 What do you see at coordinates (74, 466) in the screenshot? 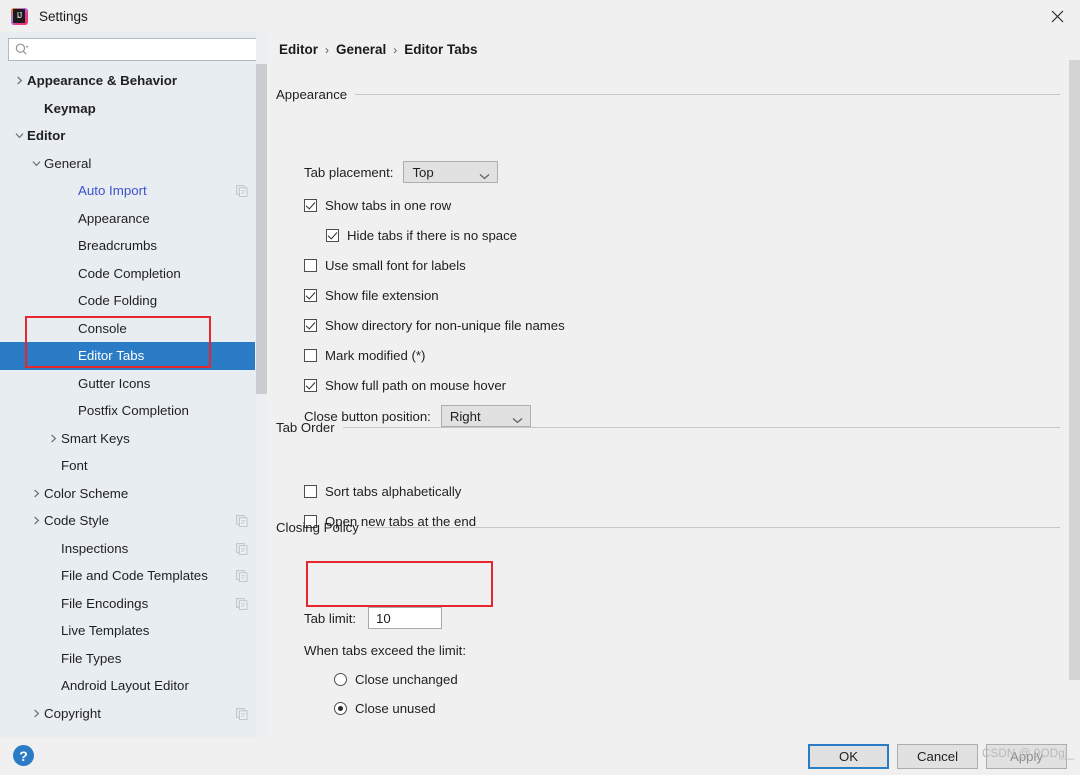
I see `sidebar-item-label: Font` at bounding box center [74, 466].